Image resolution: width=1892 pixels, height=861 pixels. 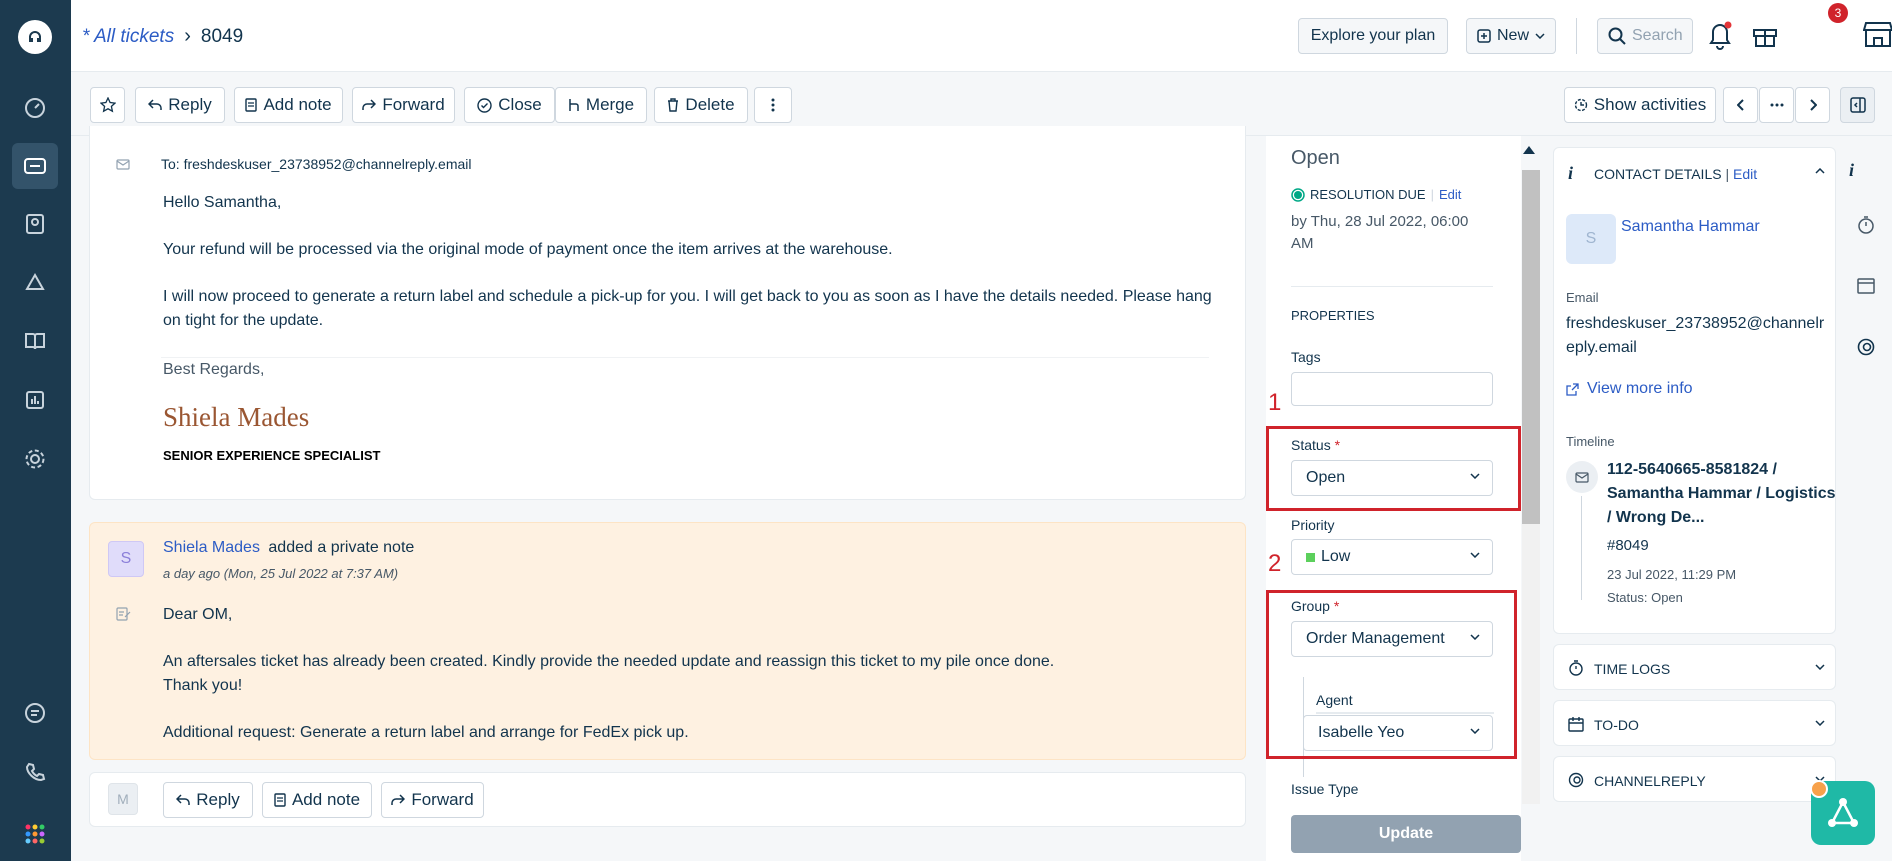 I want to click on reply-bar-reply-button: Reply, so click(x=208, y=800).